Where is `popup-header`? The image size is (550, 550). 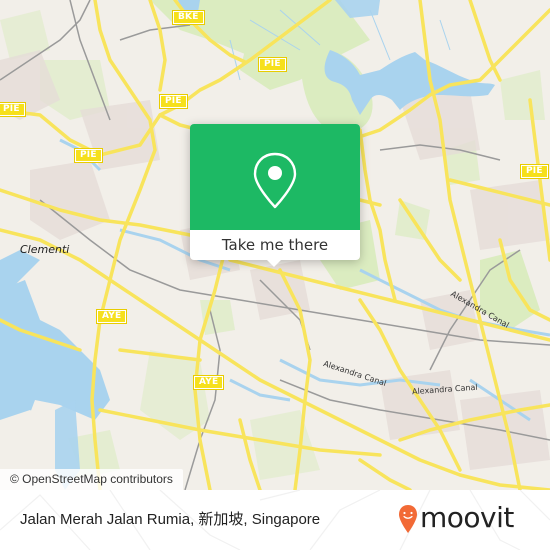
popup-header is located at coordinates (275, 177).